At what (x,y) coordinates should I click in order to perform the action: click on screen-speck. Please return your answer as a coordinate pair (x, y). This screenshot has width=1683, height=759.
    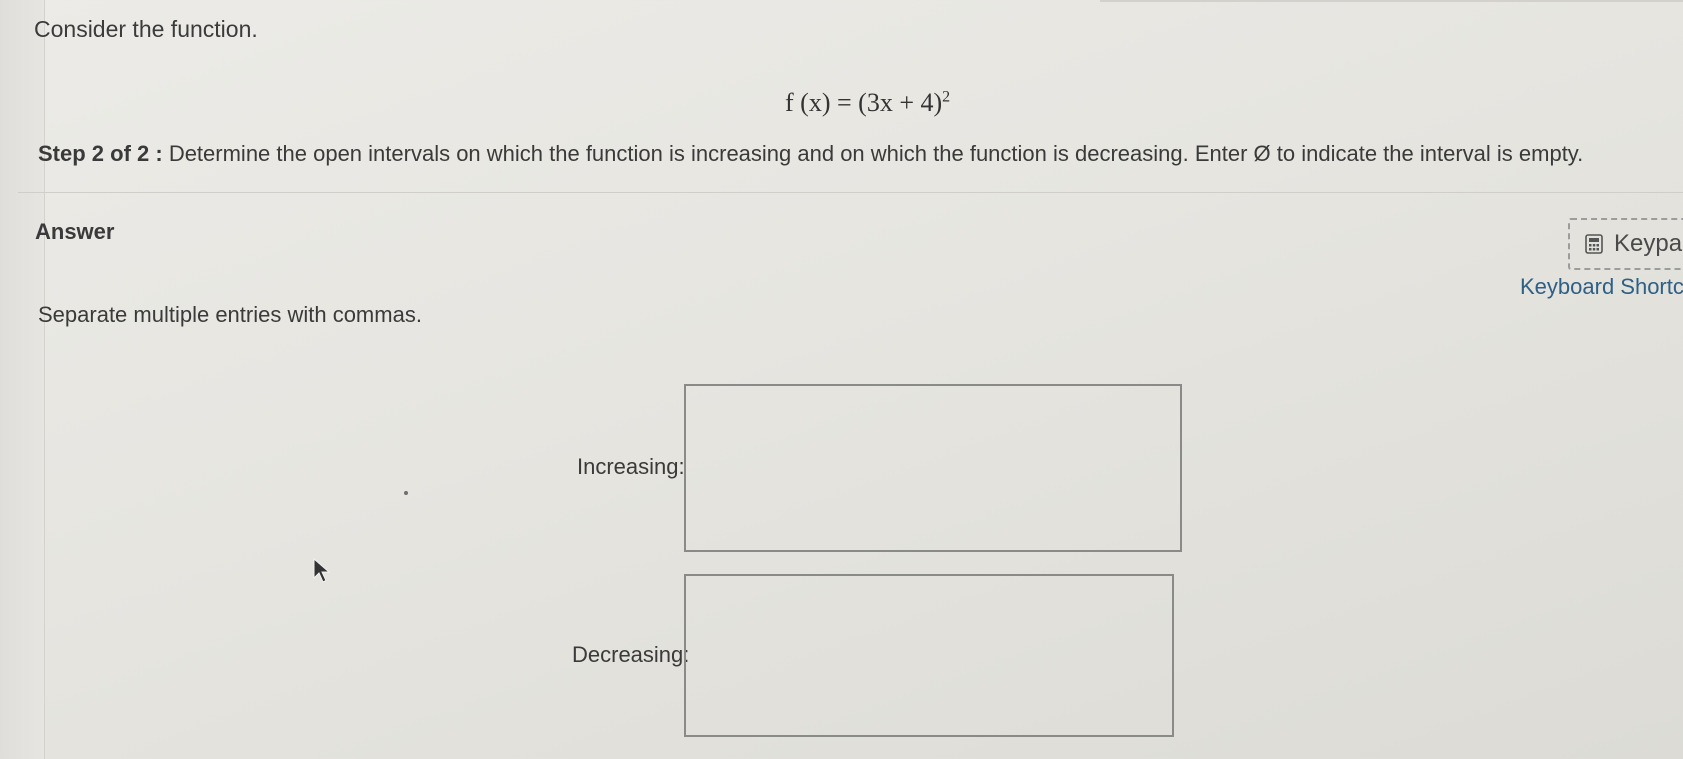
    Looking at the image, I should click on (406, 493).